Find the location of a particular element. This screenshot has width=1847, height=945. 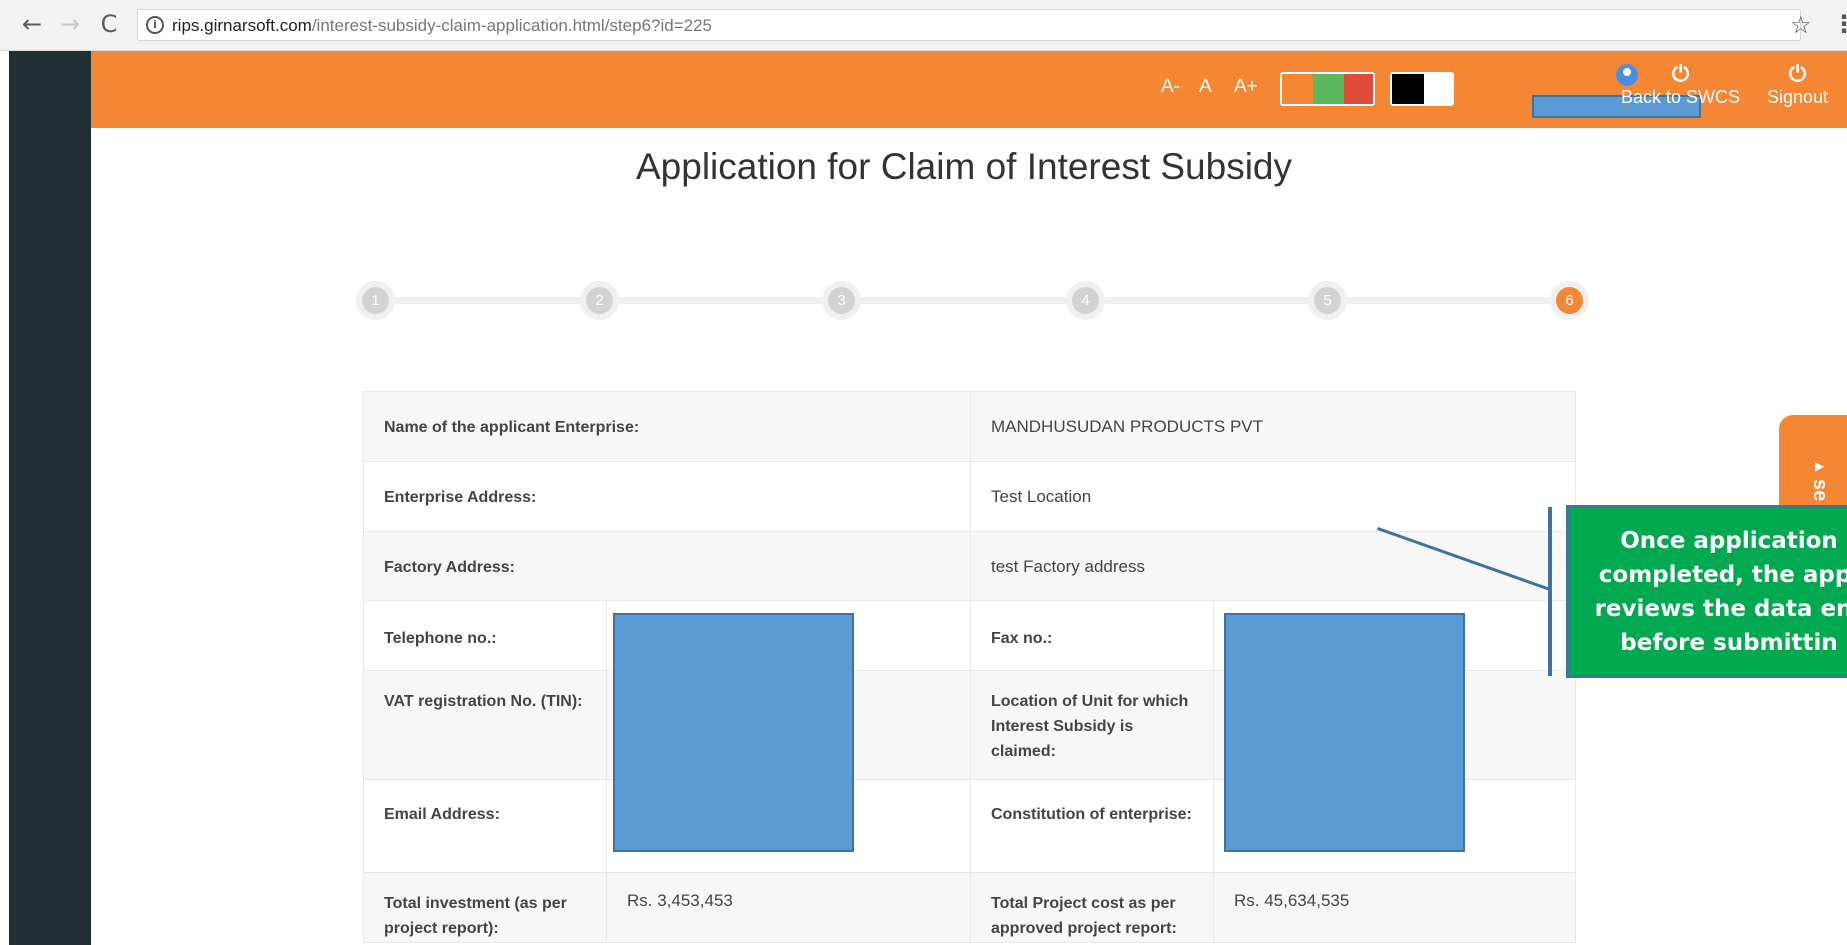

email-label: Email Address: is located at coordinates (442, 814).